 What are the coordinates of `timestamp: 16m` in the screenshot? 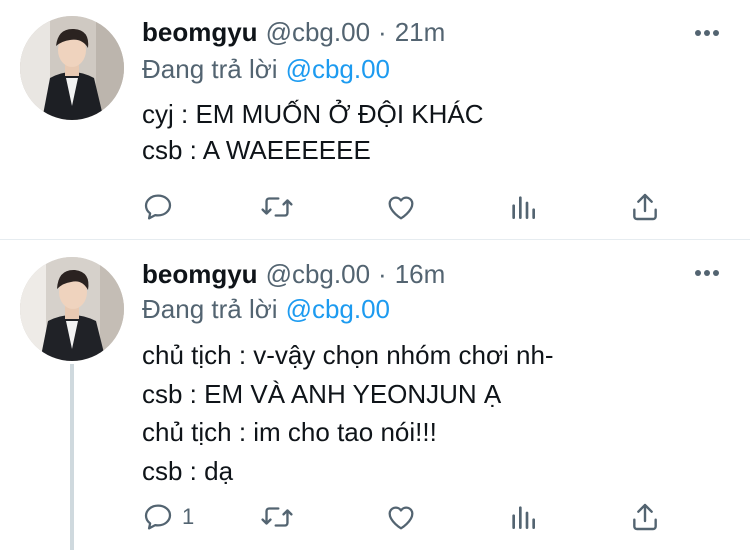 It's located at (420, 274).